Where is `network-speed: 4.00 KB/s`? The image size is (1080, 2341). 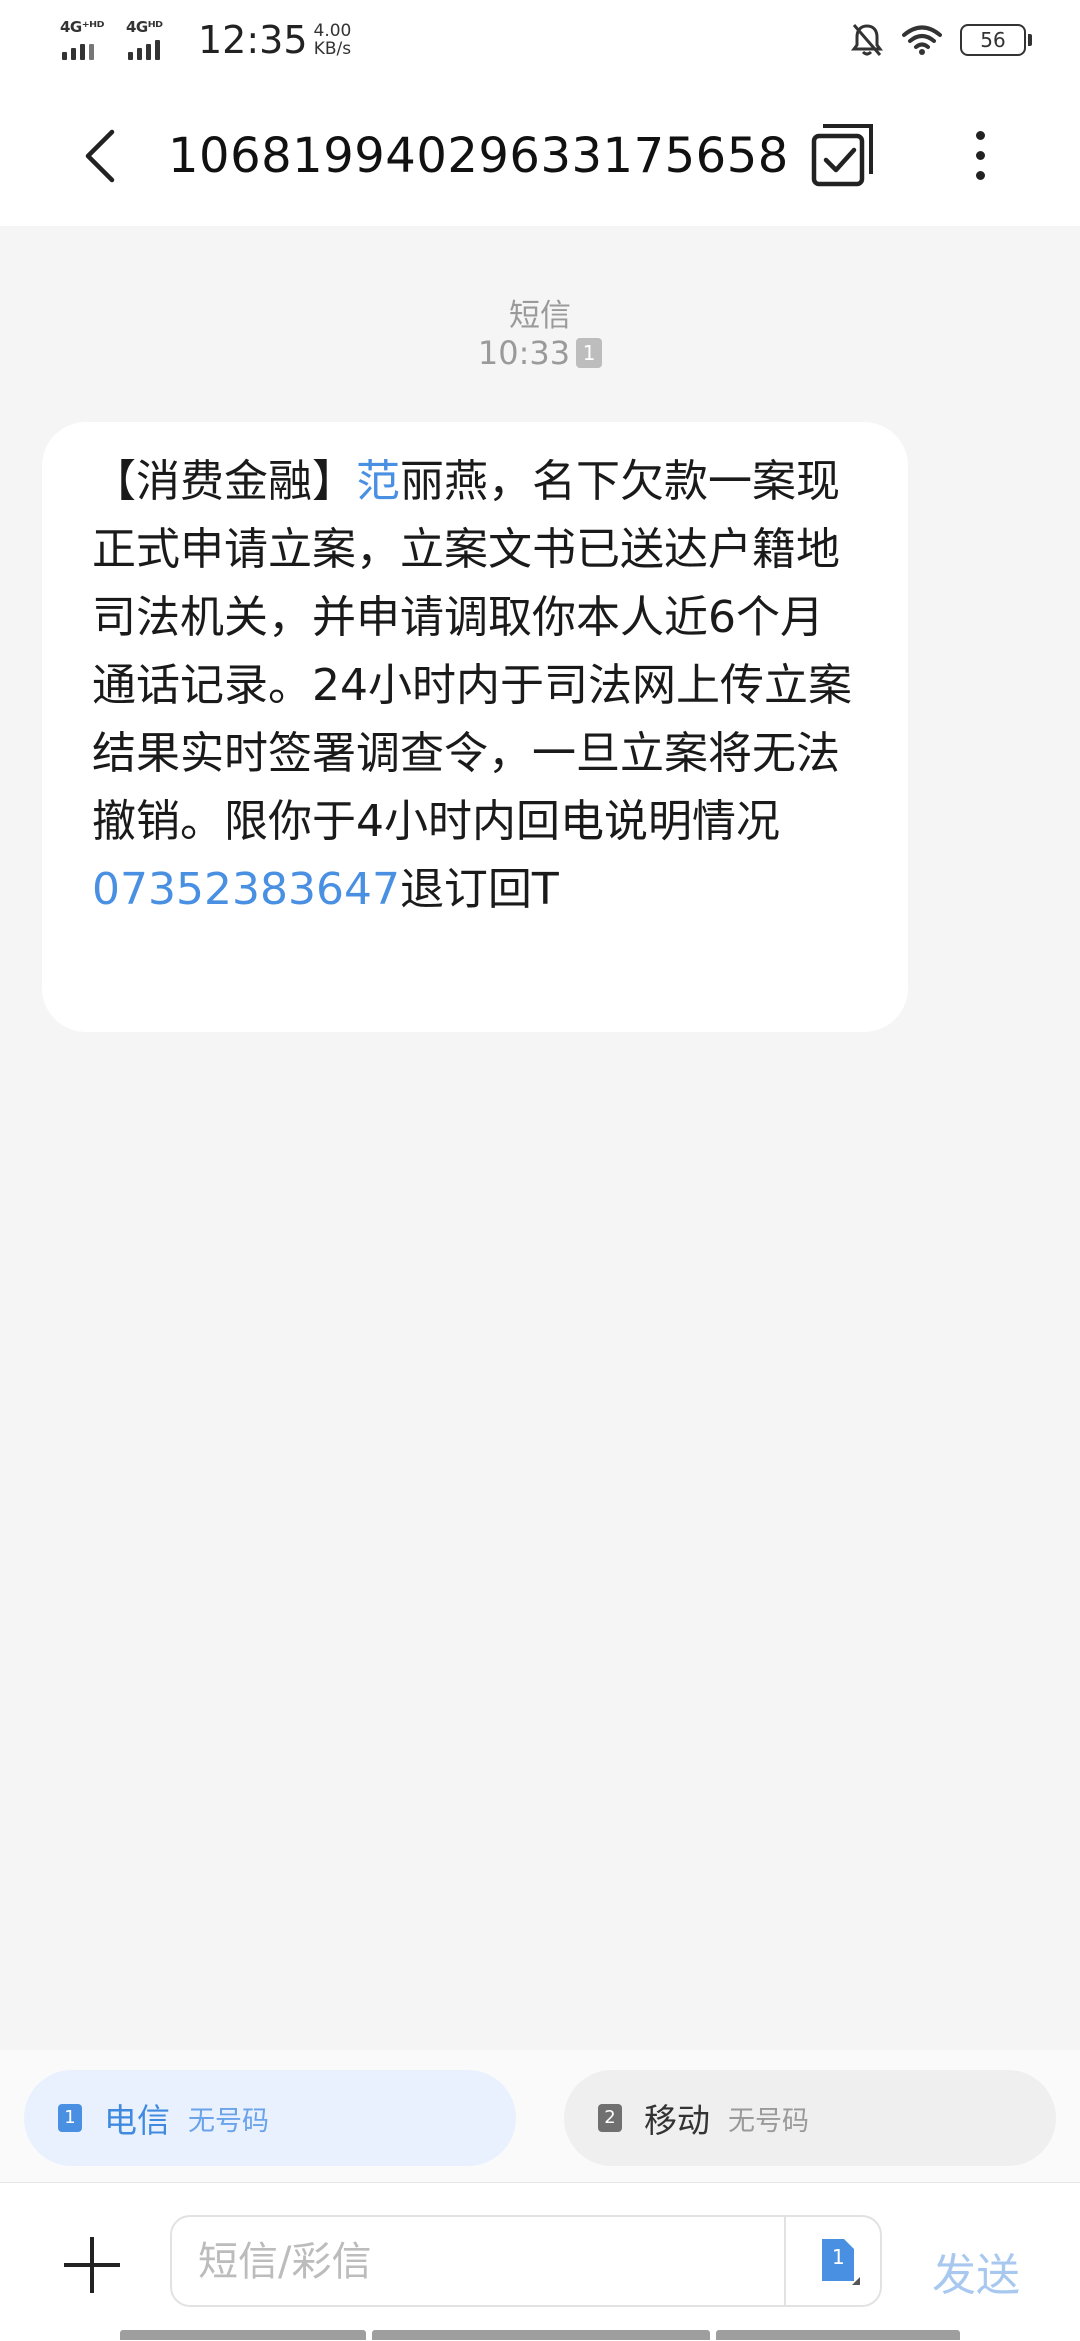
network-speed: 4.00 KB/s is located at coordinates (333, 40).